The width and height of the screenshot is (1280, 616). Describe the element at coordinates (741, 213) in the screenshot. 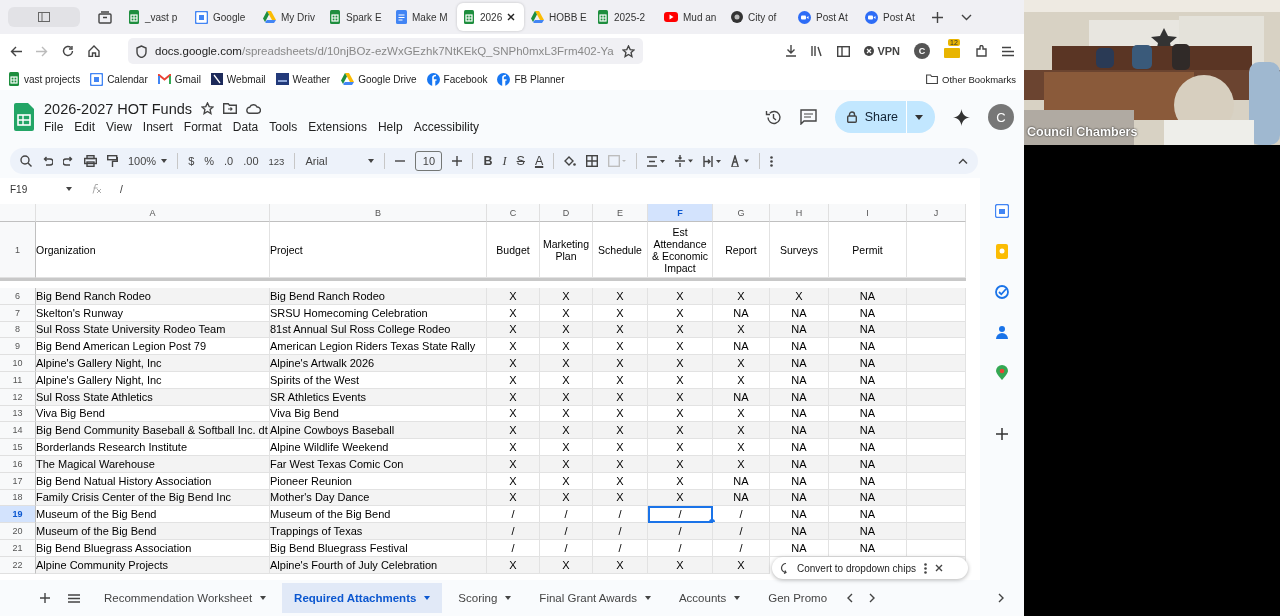

I see `column-header: G` at that location.